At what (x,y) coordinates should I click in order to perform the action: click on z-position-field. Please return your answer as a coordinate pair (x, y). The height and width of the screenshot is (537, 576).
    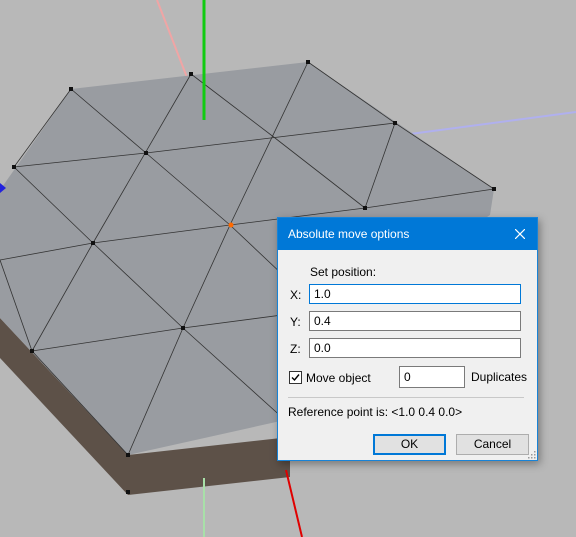
    Looking at the image, I should click on (415, 348).